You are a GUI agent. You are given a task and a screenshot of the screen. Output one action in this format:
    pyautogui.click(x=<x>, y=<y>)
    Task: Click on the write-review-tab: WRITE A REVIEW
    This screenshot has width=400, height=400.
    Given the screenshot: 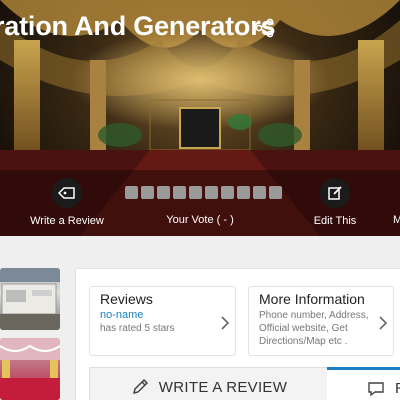 What is the action you would take?
    pyautogui.click(x=209, y=383)
    